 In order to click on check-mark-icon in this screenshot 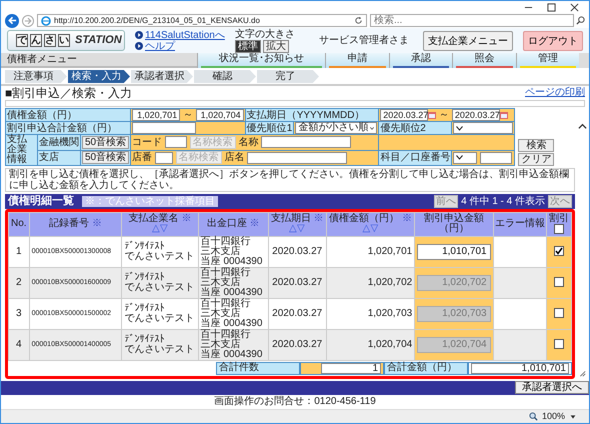, I will do `click(559, 251)`.